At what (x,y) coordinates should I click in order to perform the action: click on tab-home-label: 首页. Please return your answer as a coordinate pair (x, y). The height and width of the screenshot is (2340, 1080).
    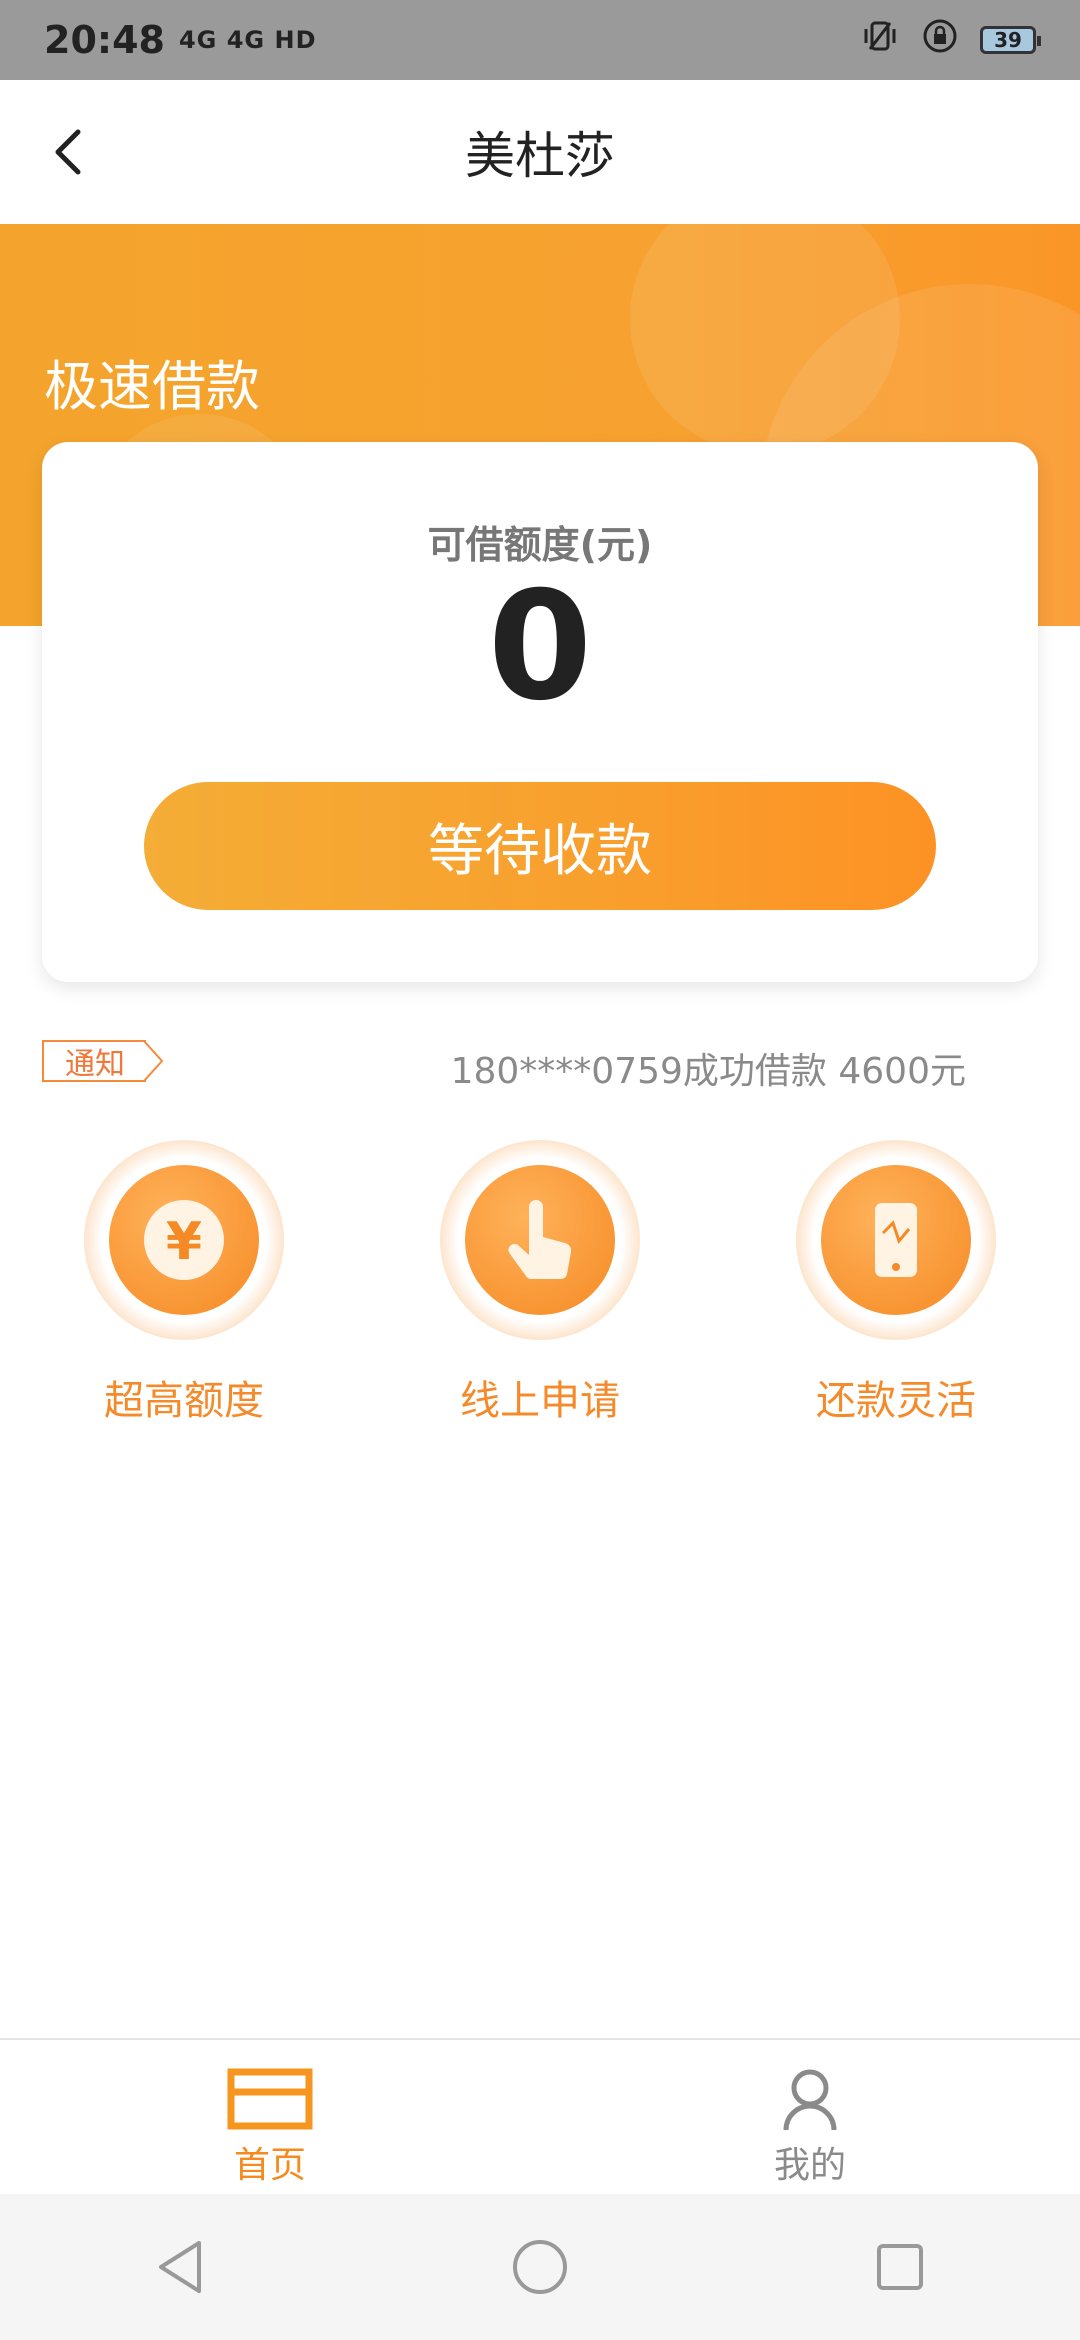
    Looking at the image, I should click on (269, 2165).